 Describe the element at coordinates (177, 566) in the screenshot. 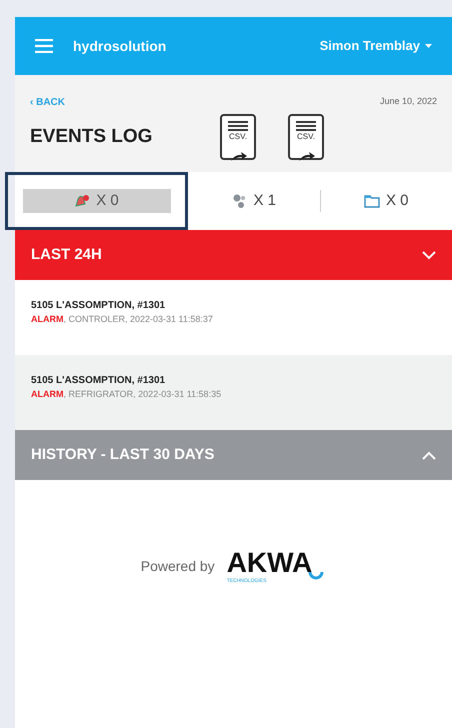

I see `powered-by-label: Powered by` at that location.